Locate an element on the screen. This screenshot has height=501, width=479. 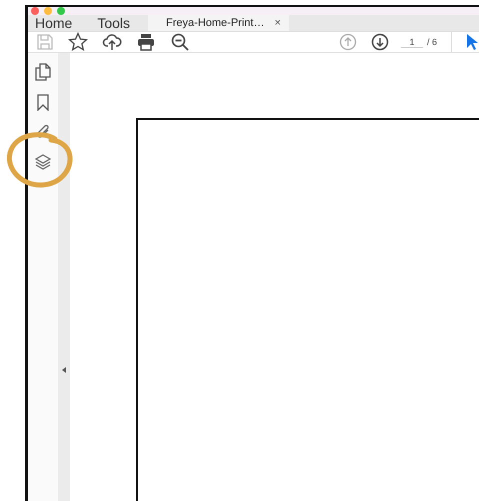
page-count: / 6 is located at coordinates (431, 42).